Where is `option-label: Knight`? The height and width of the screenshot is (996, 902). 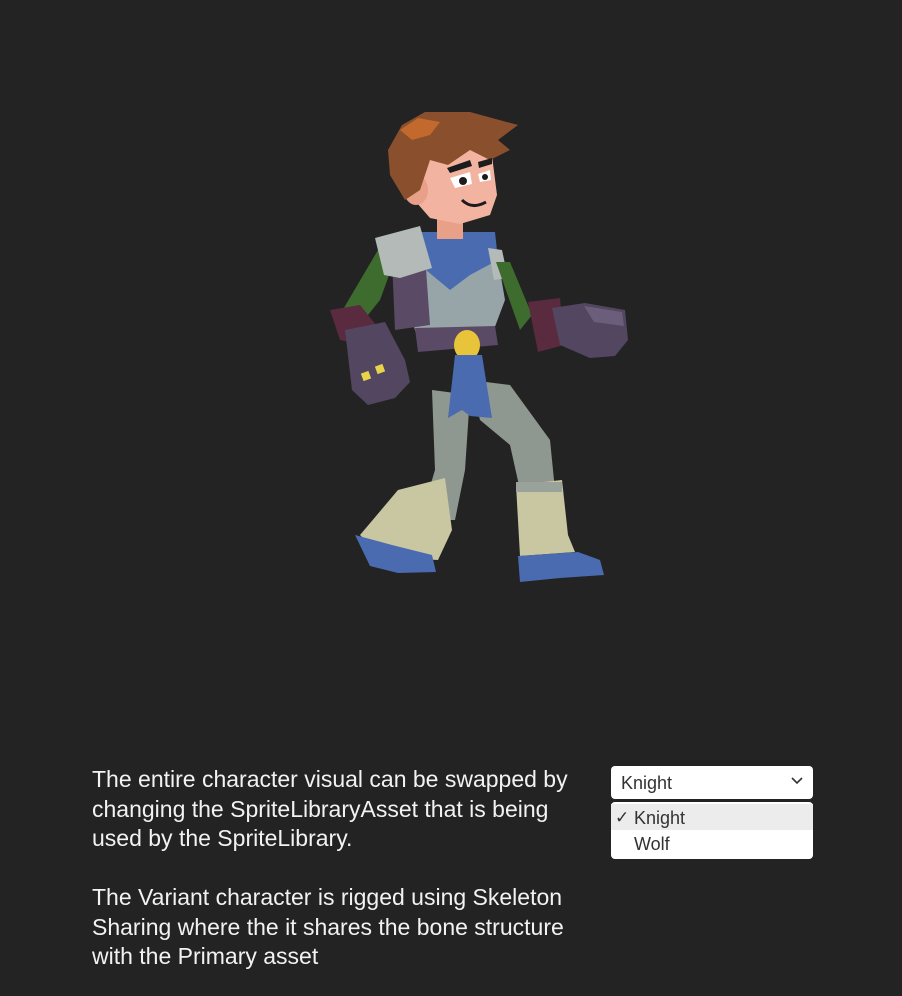
option-label: Knight is located at coordinates (660, 818).